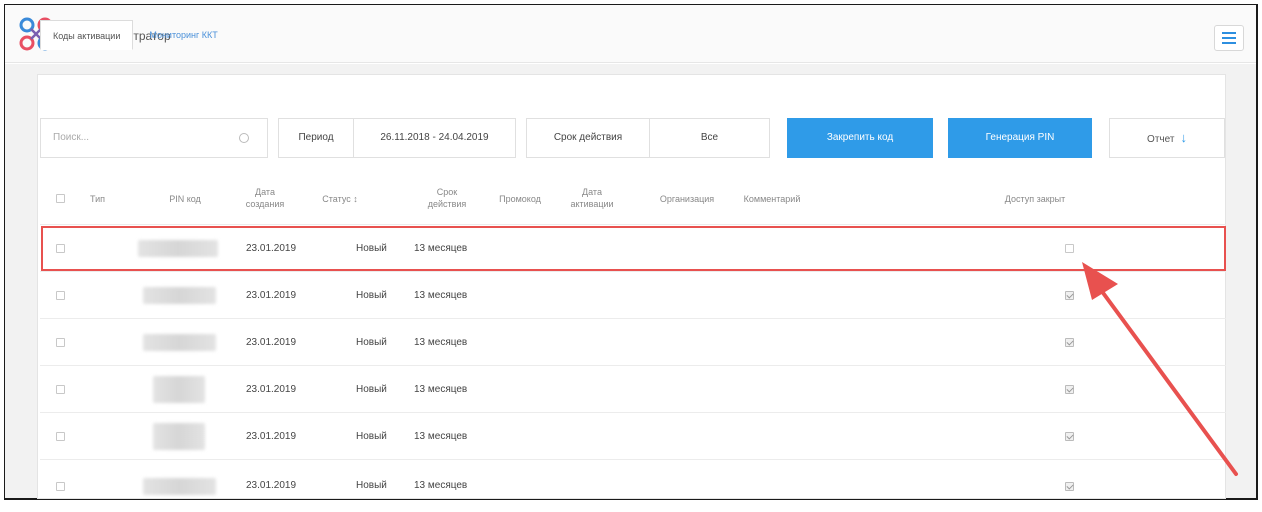  What do you see at coordinates (316, 138) in the screenshot?
I see `period-label: Период` at bounding box center [316, 138].